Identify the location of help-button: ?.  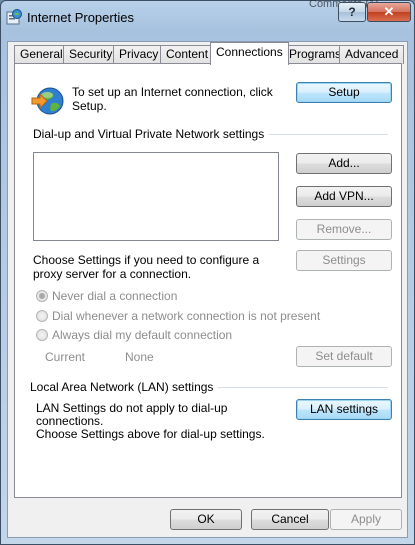
(352, 12).